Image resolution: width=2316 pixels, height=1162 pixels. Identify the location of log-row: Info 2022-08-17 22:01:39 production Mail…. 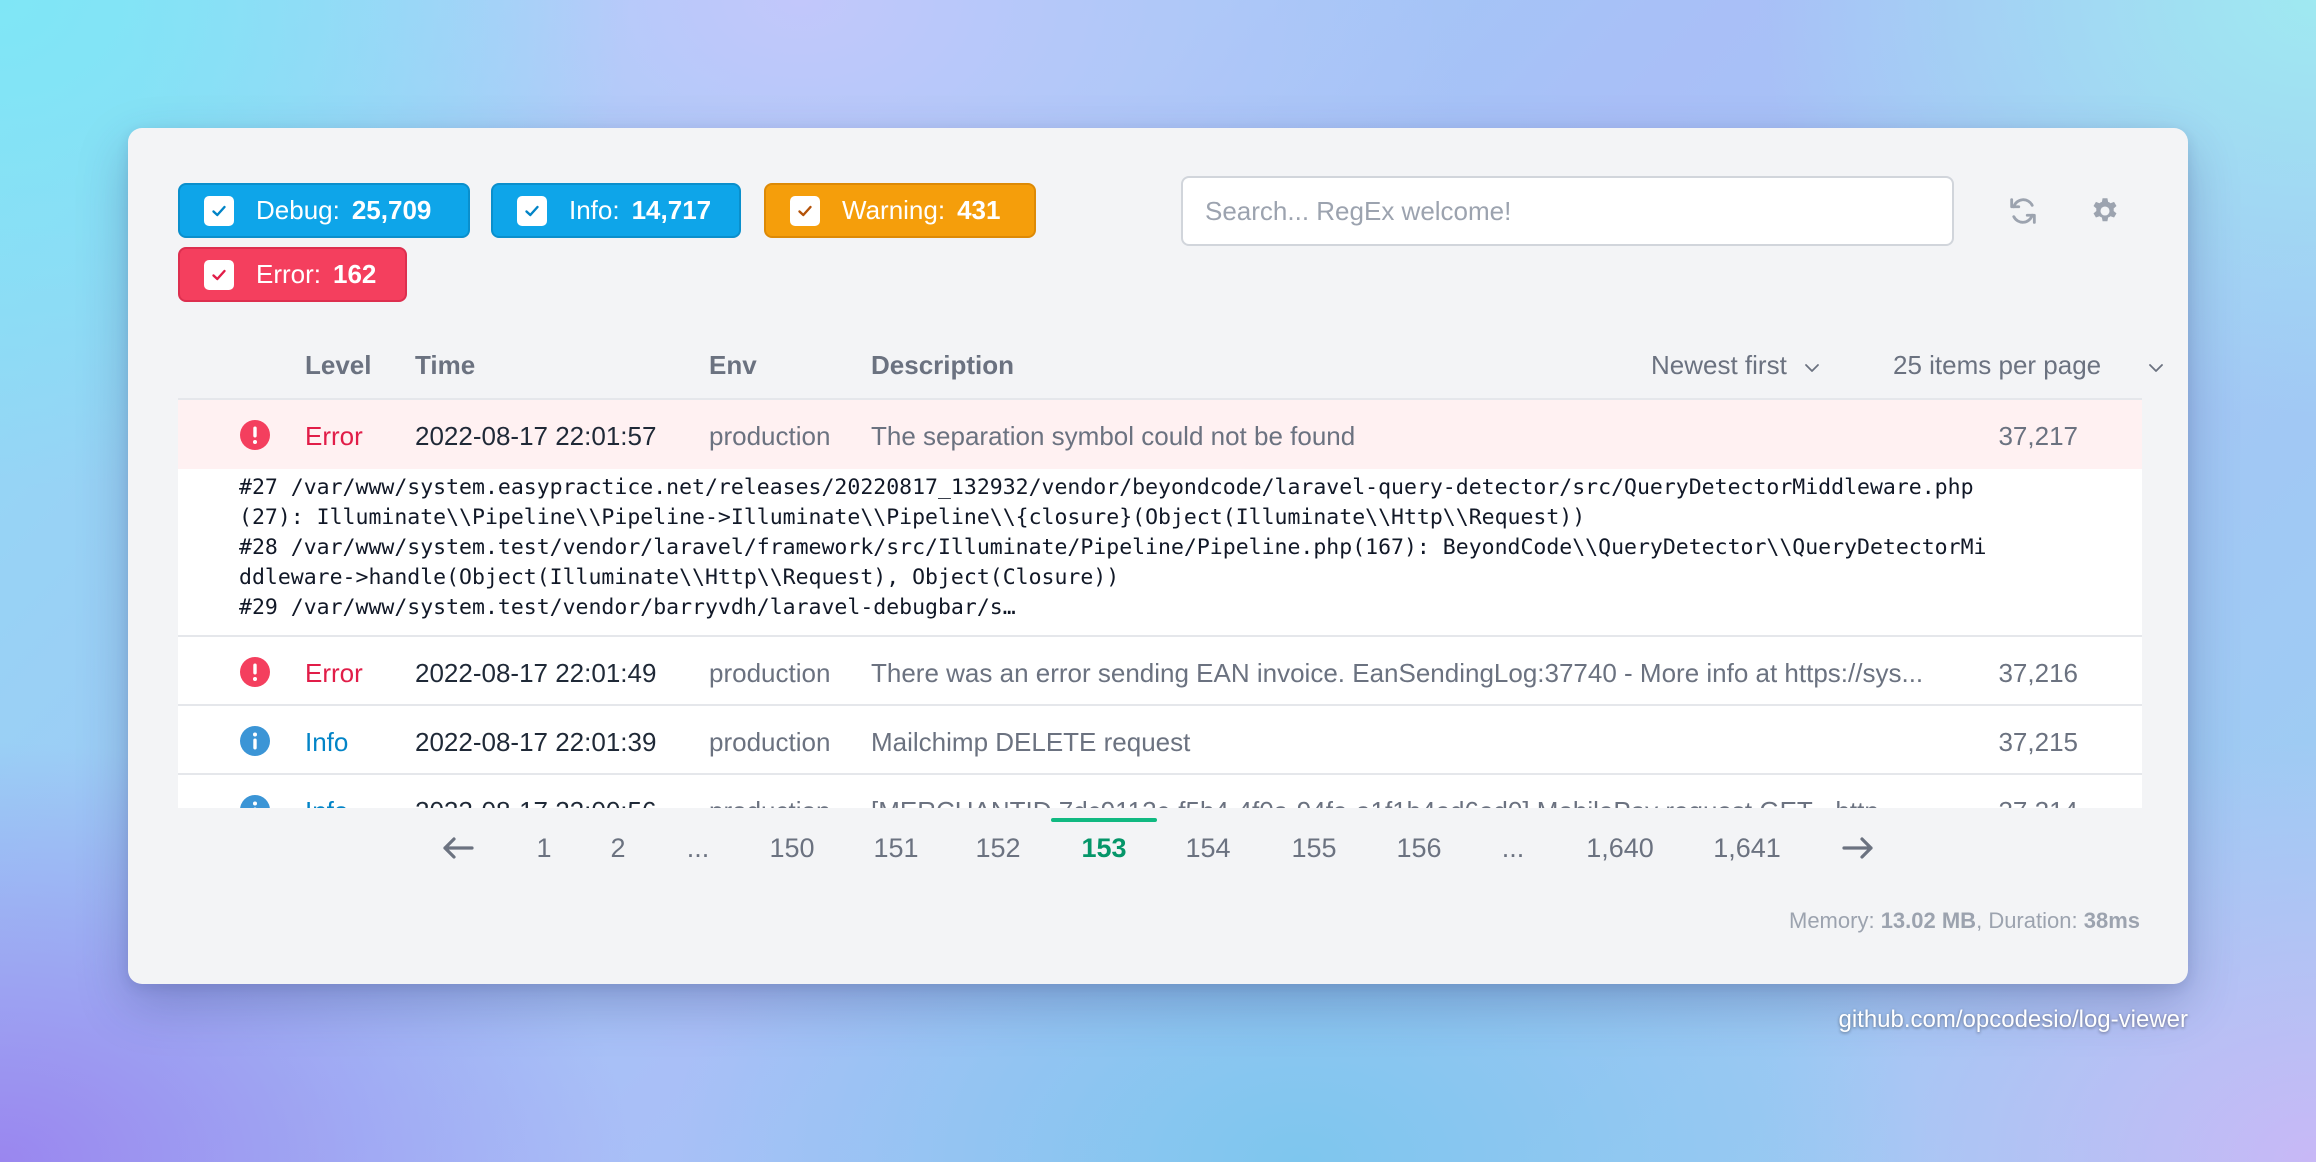
(1160, 740).